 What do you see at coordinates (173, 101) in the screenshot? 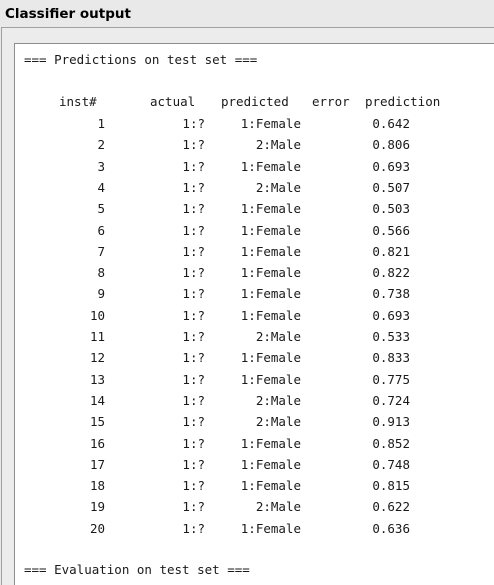
I see `column-header-actual: actual` at bounding box center [173, 101].